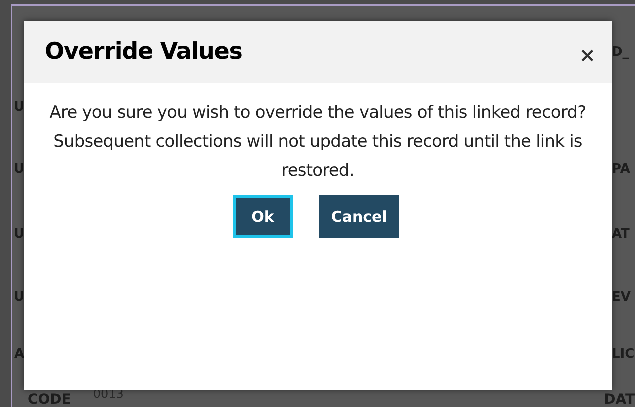  Describe the element at coordinates (50, 399) in the screenshot. I see `background-label: CODE` at that location.